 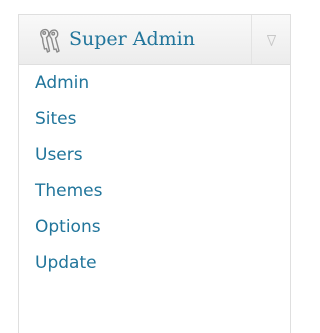 I want to click on admin-keys-icon, so click(x=50, y=40).